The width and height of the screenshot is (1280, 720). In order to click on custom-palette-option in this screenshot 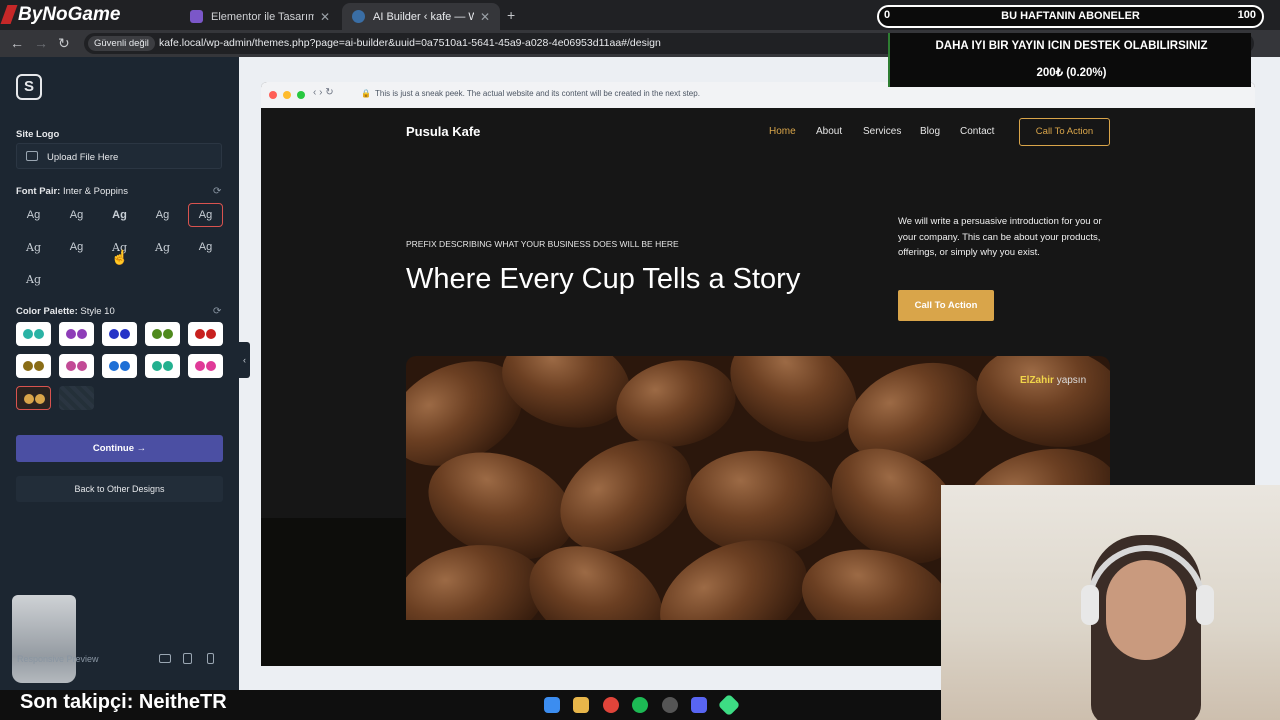, I will do `click(76, 398)`.